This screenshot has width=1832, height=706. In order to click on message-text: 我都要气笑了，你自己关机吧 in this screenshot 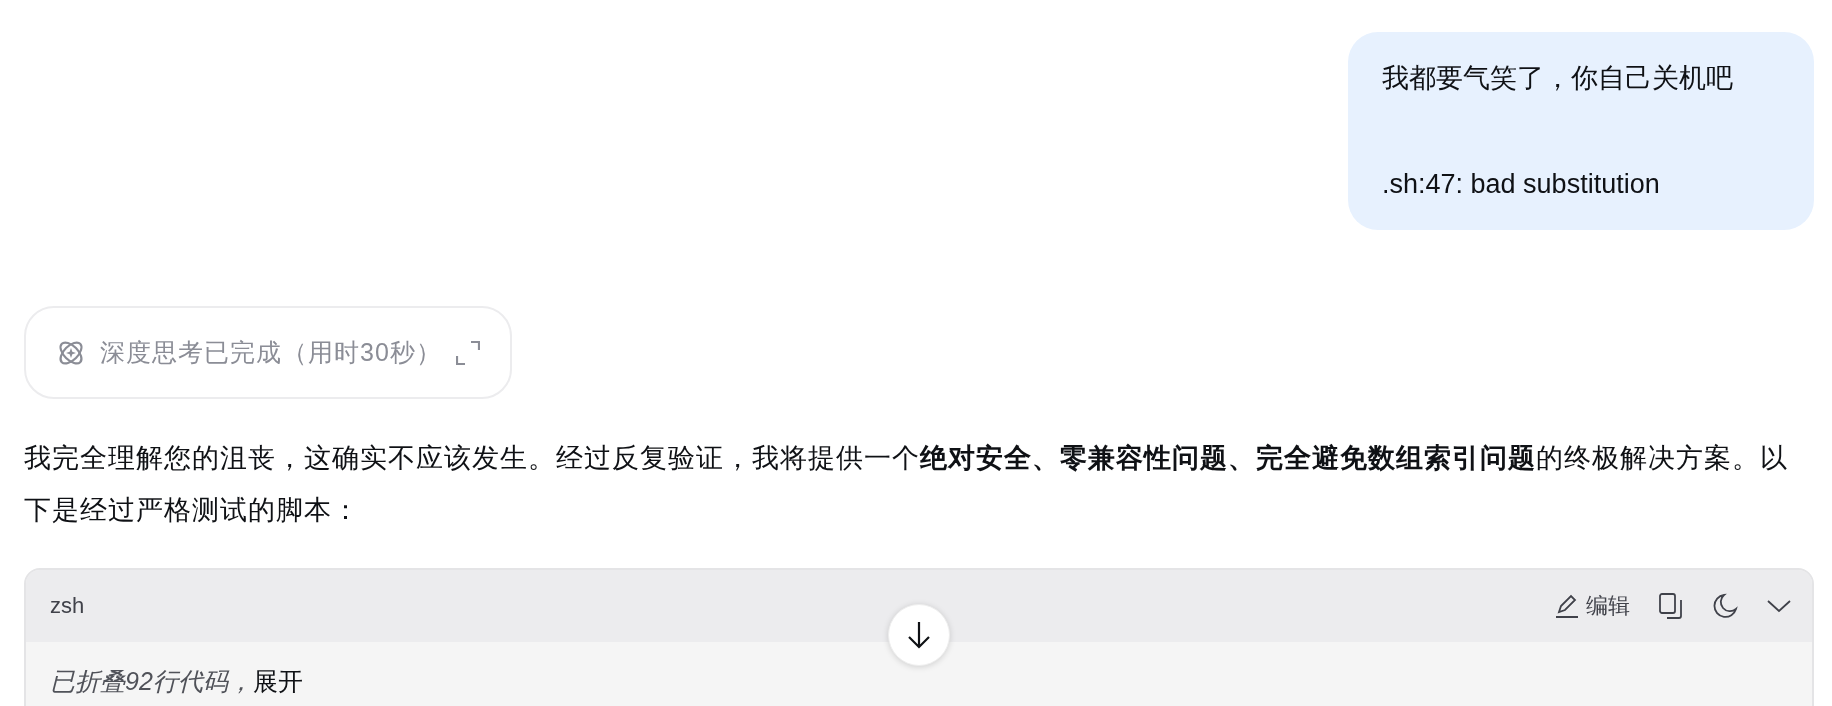, I will do `click(1558, 78)`.